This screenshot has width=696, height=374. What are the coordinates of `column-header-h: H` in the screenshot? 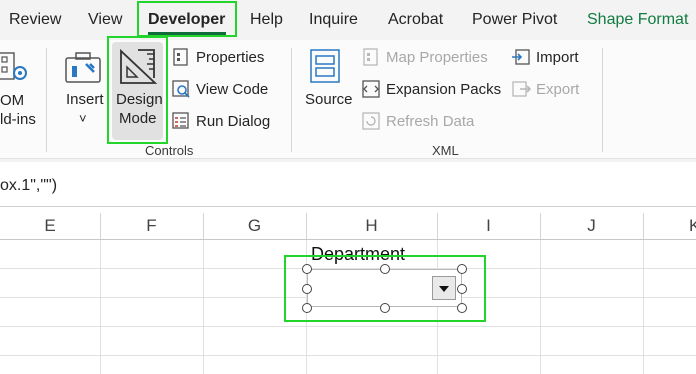 It's located at (371, 226).